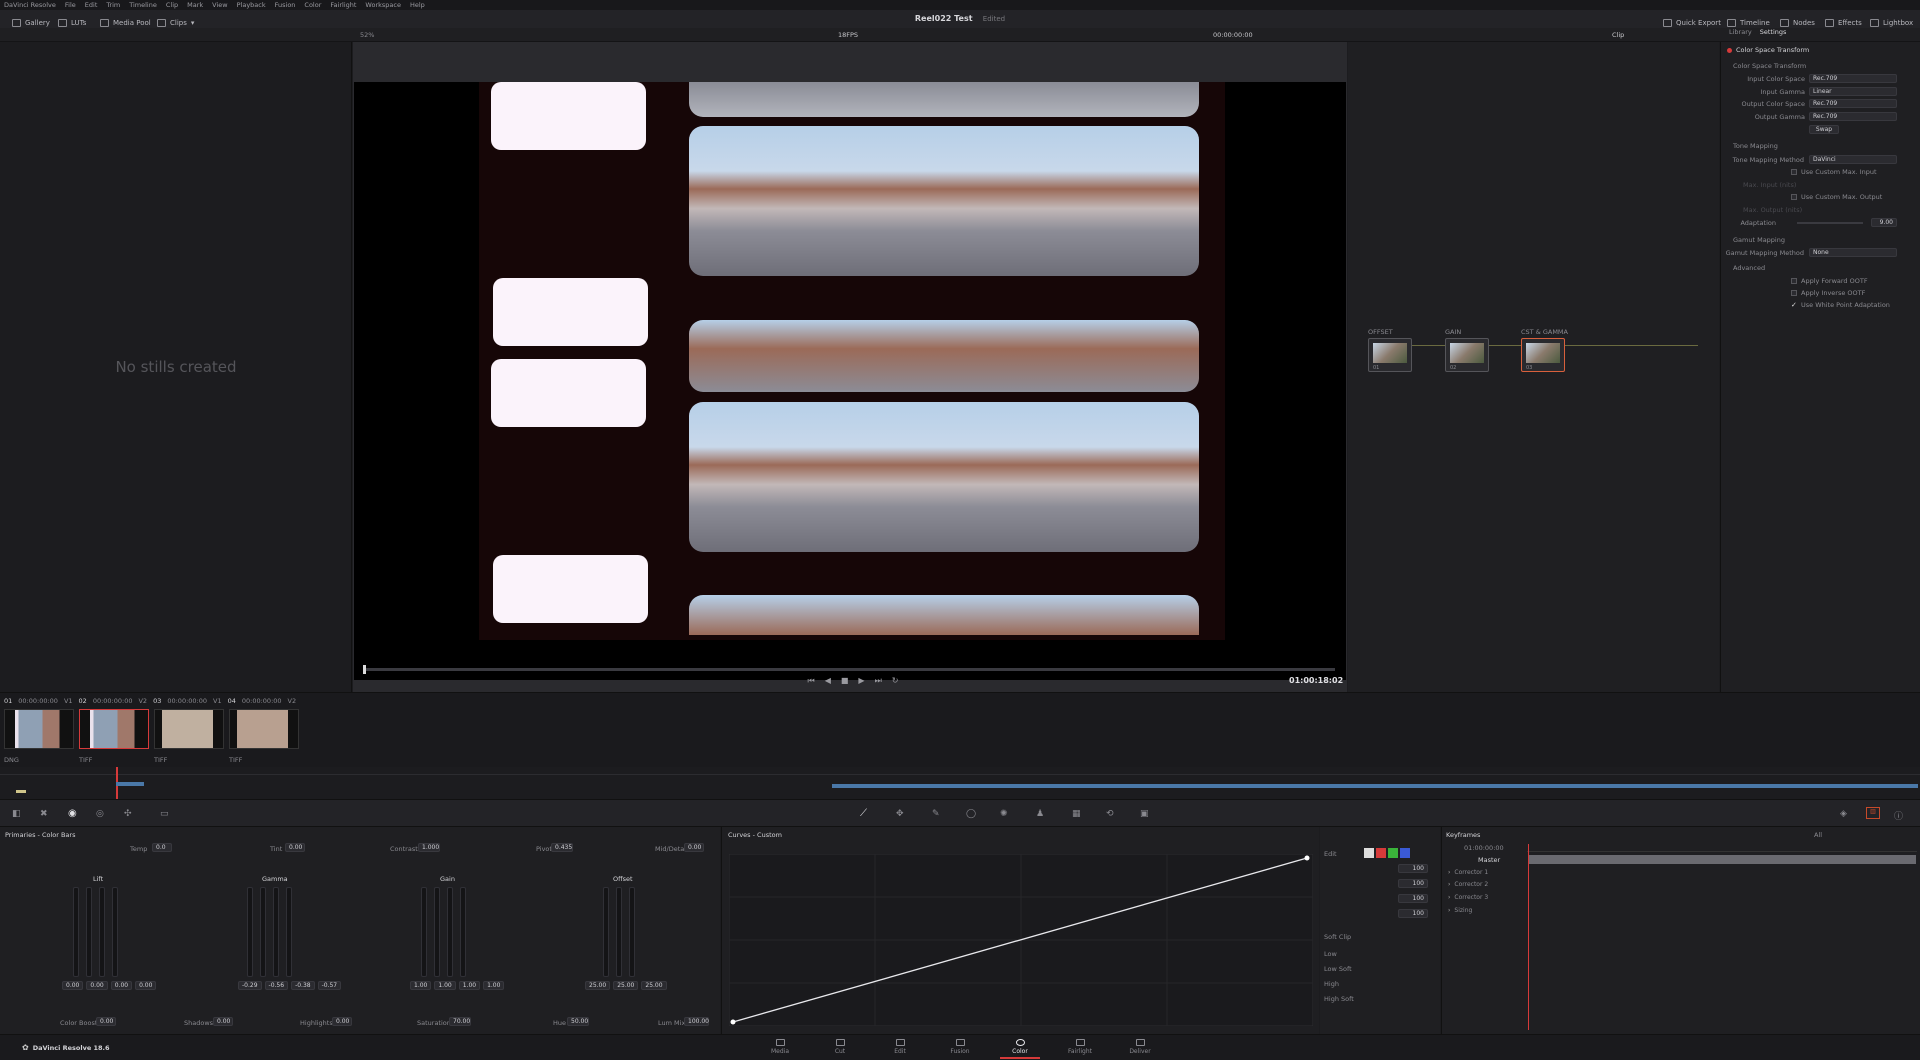 This screenshot has height=1060, width=1920. What do you see at coordinates (1898, 815) in the screenshot?
I see `info-icon: ⓘ` at bounding box center [1898, 815].